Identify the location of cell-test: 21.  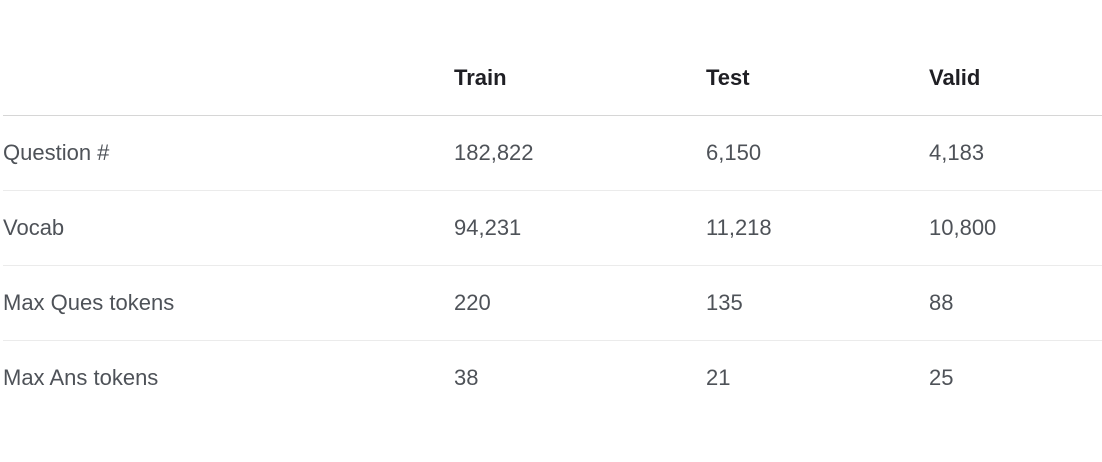
(718, 377).